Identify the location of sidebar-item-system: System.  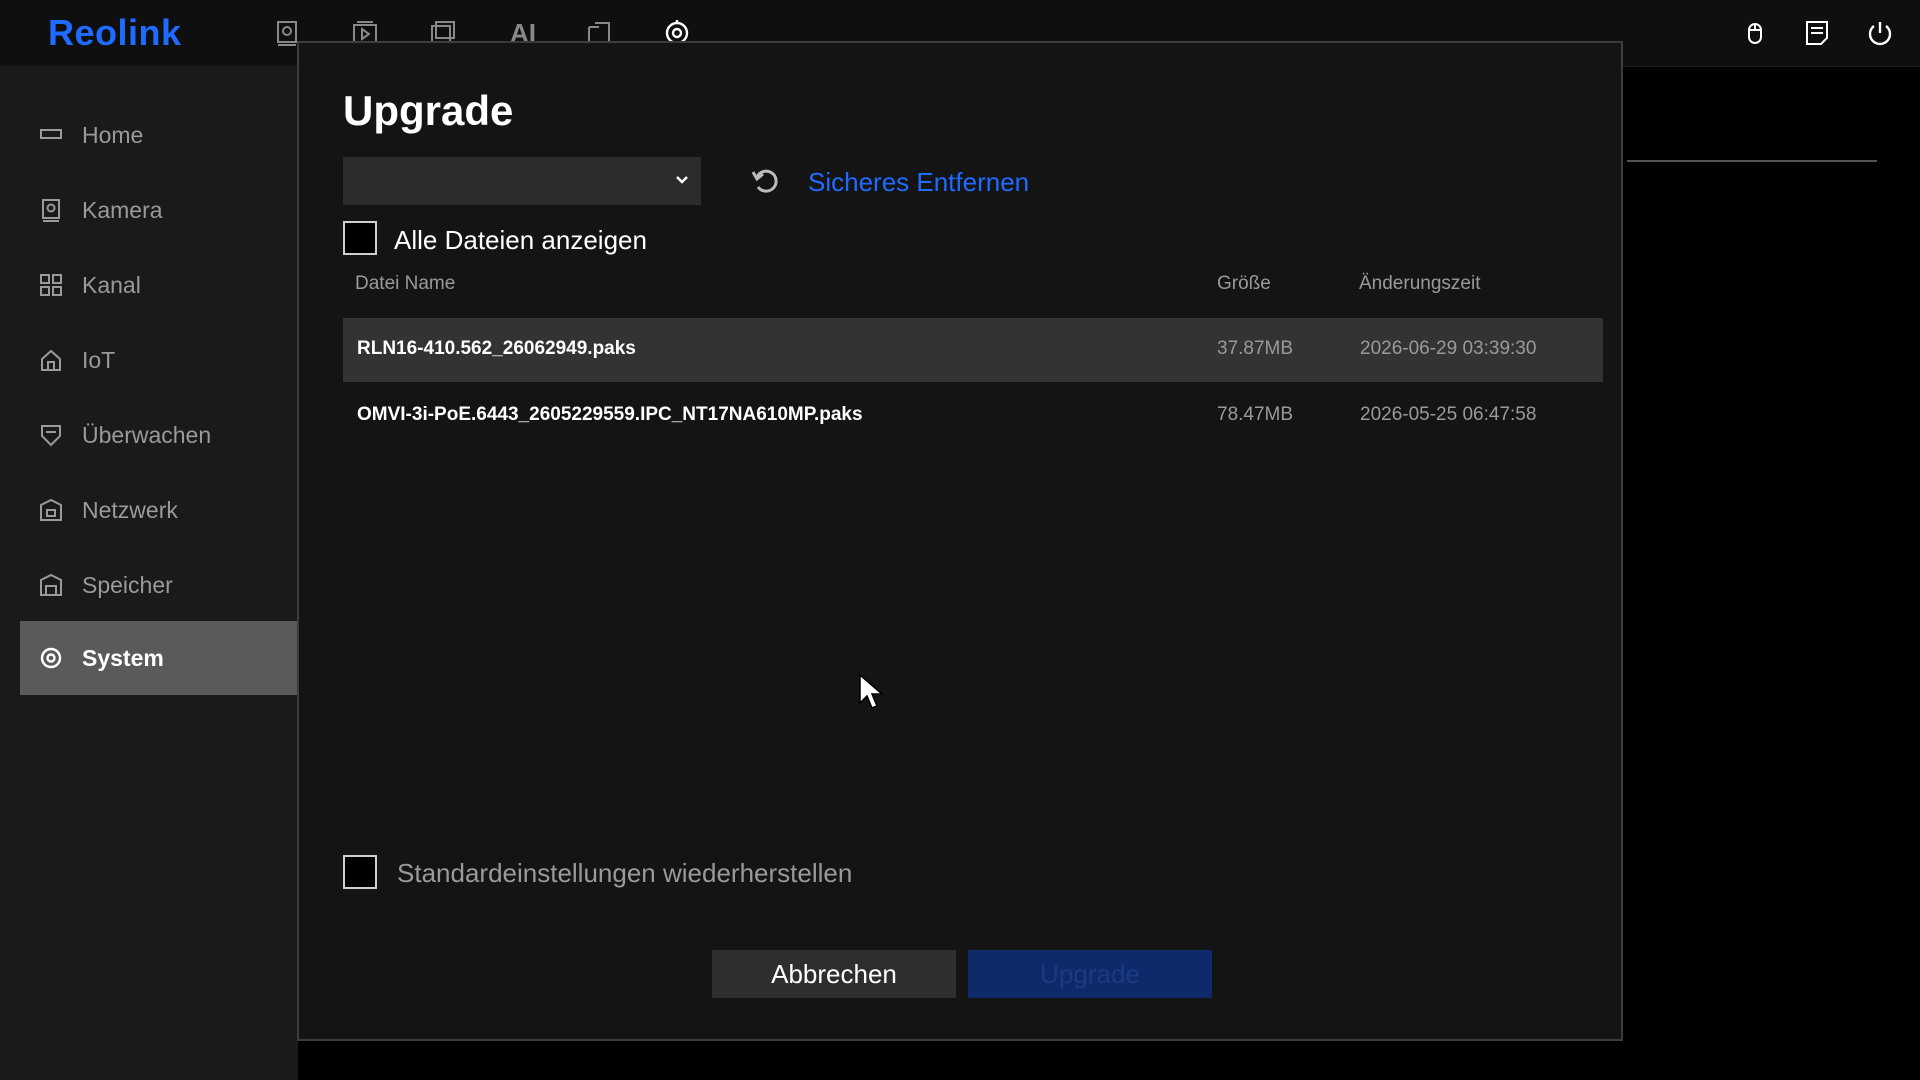
(159, 658).